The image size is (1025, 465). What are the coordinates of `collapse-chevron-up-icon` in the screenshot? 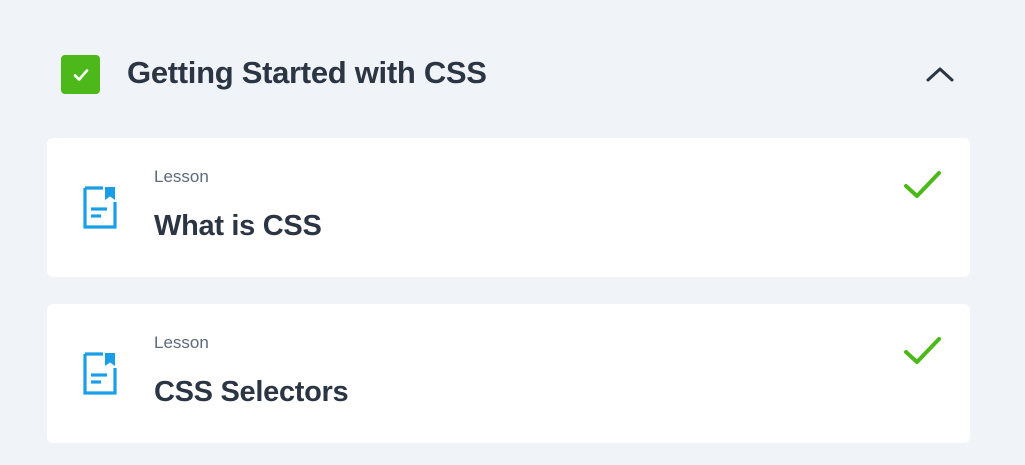 It's located at (940, 74).